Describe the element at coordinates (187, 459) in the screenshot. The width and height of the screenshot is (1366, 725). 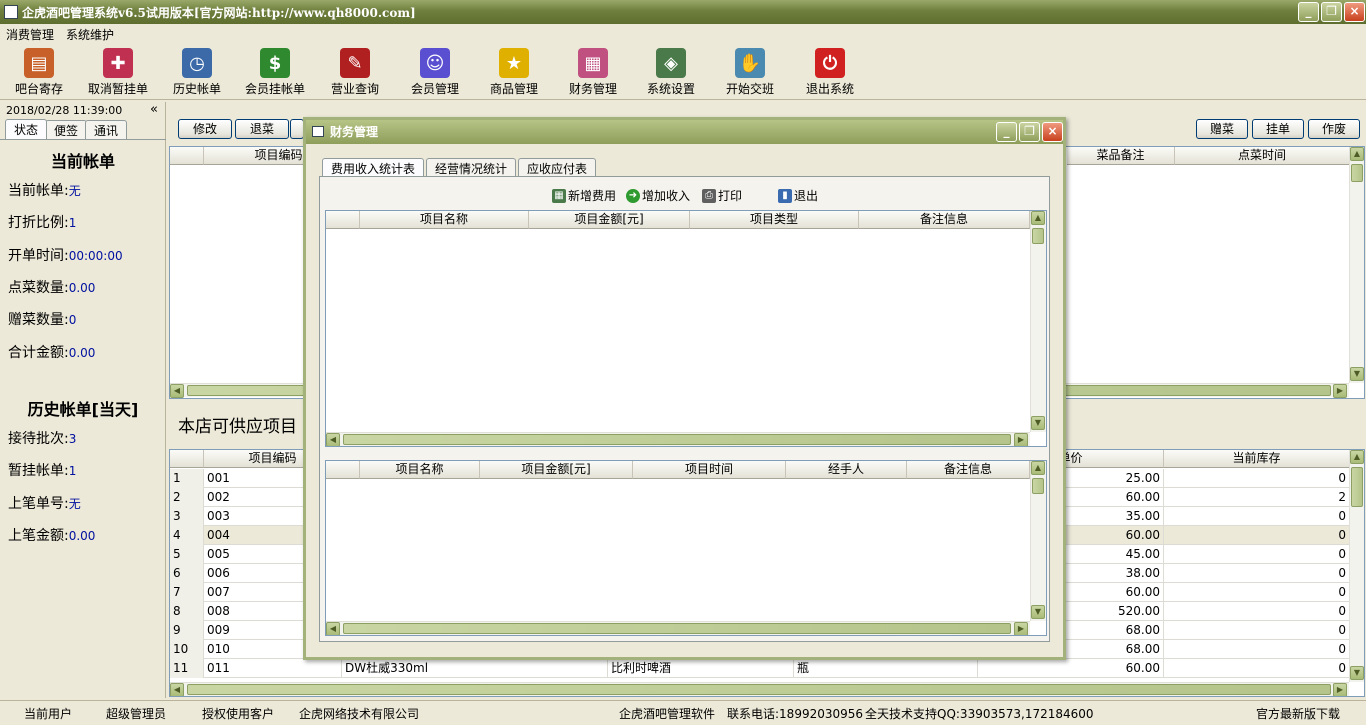
I see `supply-grid-corner` at that location.